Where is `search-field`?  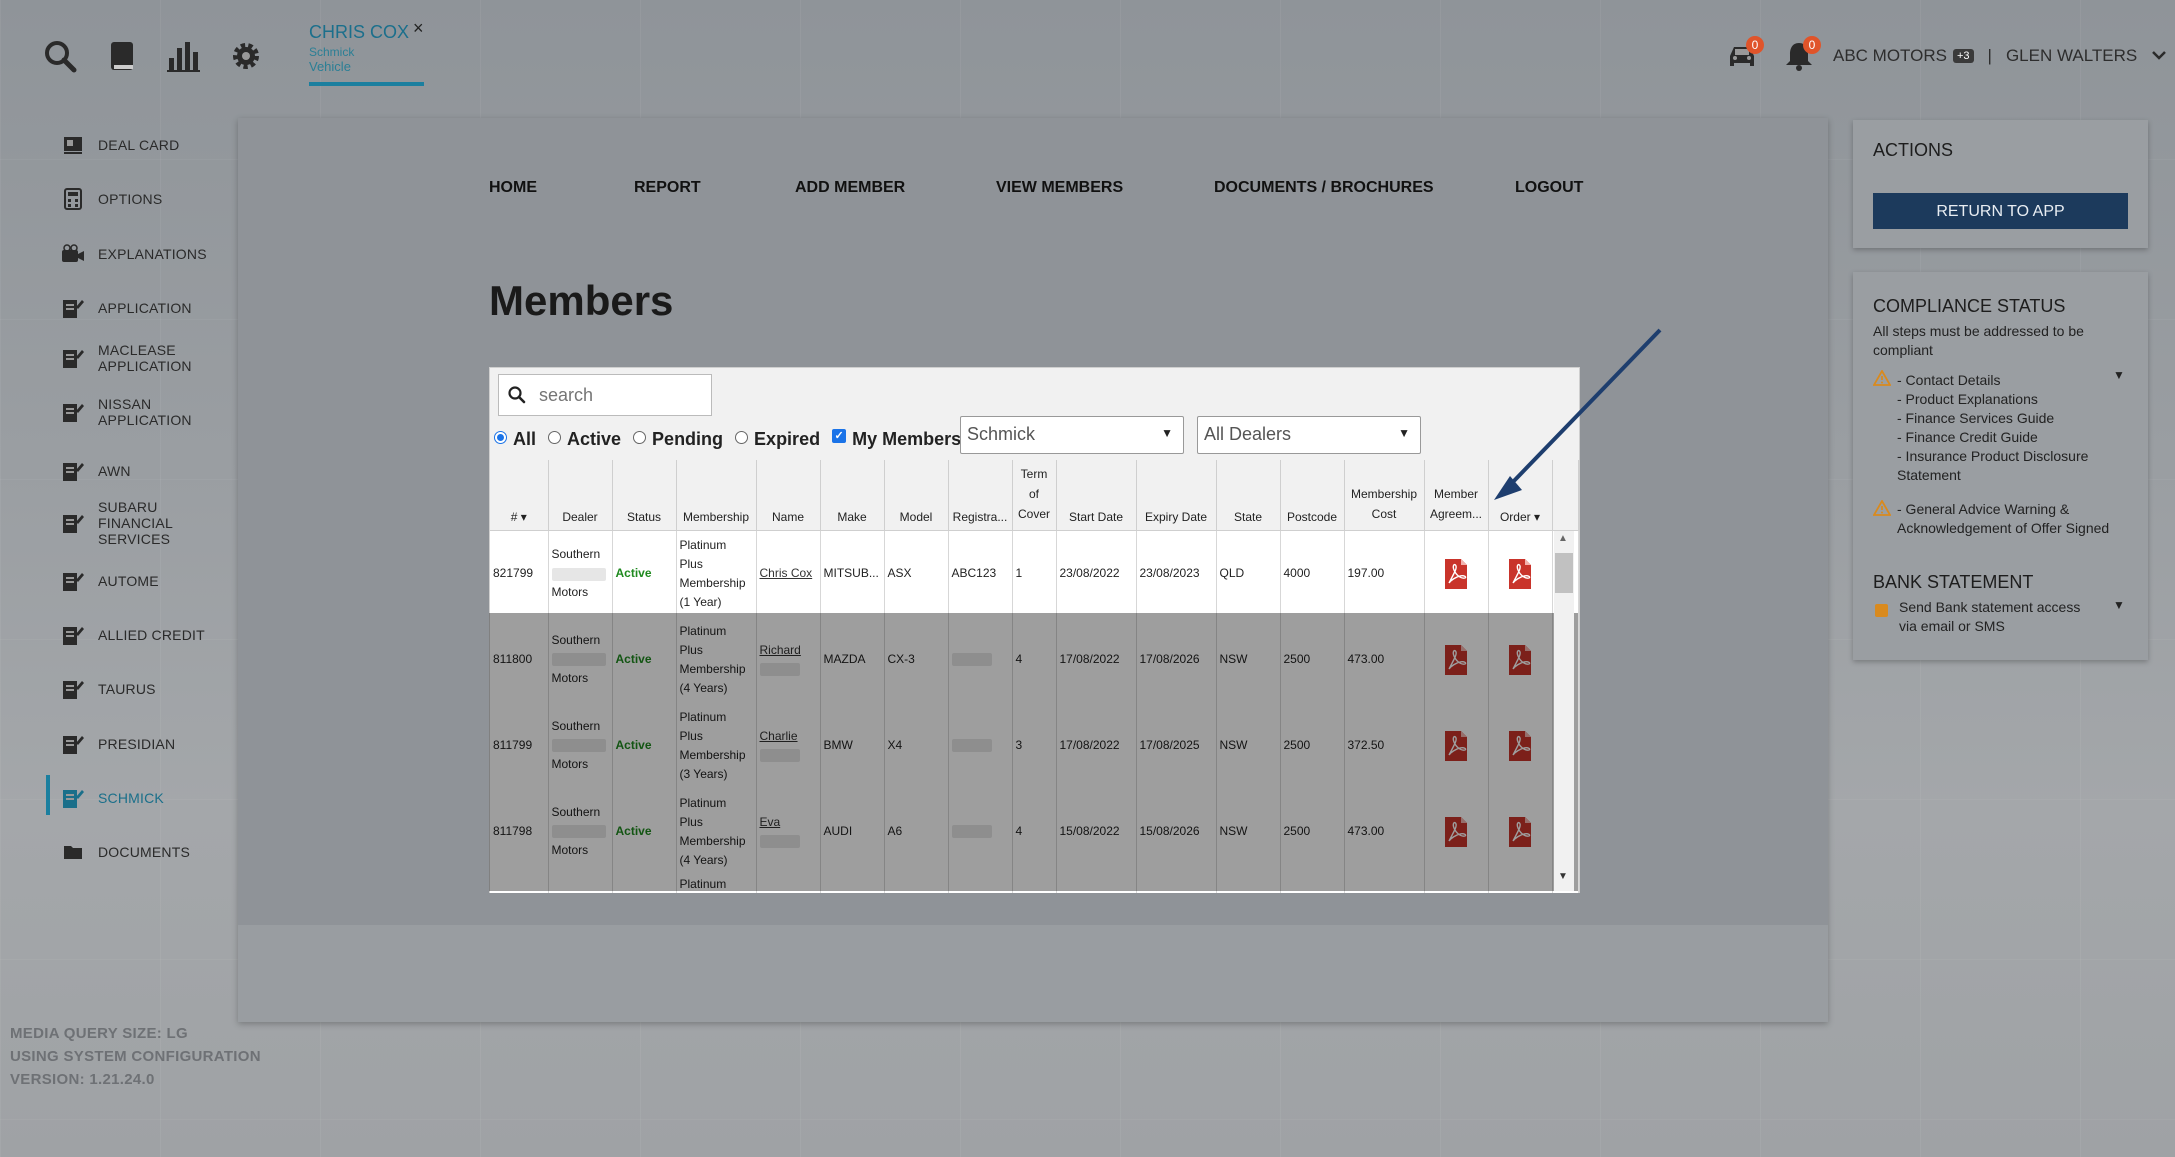
search-field is located at coordinates (605, 395).